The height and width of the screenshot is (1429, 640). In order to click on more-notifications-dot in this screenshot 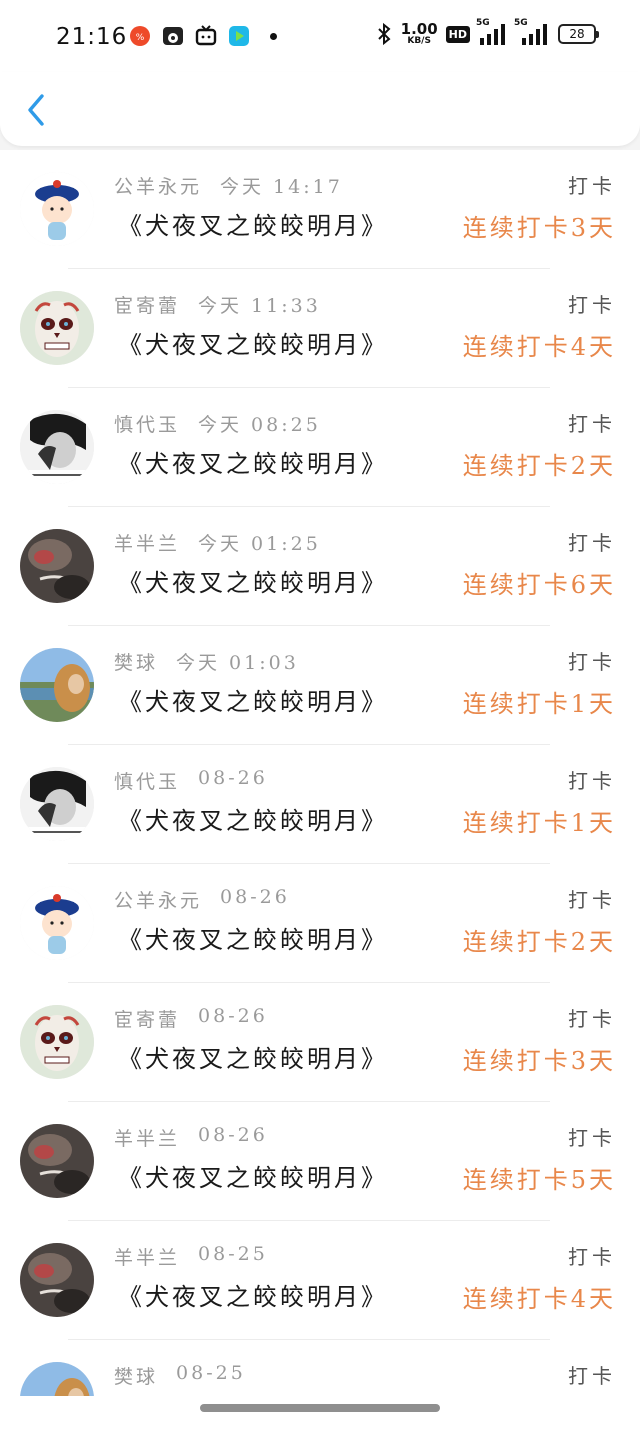, I will do `click(273, 36)`.